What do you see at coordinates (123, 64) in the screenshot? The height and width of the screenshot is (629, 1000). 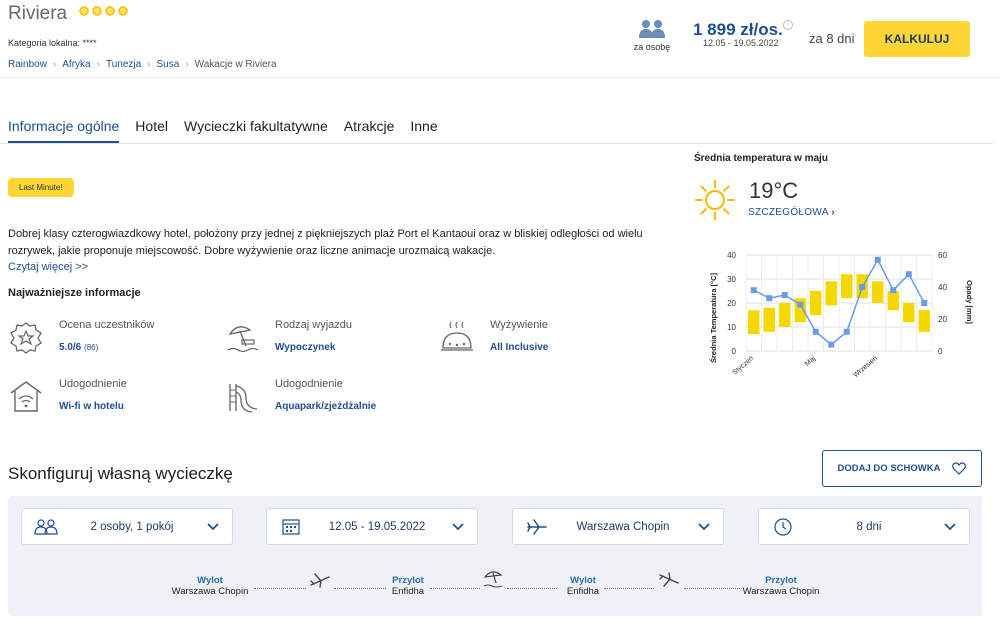 I see `breadcrumb-item: Tunezja` at bounding box center [123, 64].